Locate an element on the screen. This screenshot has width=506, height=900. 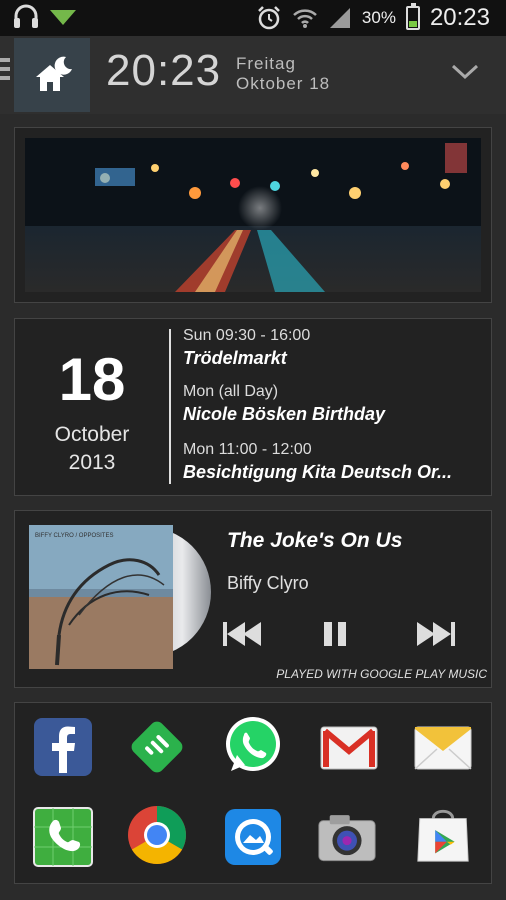
artist-name: Biffy Clyro is located at coordinates (268, 583).